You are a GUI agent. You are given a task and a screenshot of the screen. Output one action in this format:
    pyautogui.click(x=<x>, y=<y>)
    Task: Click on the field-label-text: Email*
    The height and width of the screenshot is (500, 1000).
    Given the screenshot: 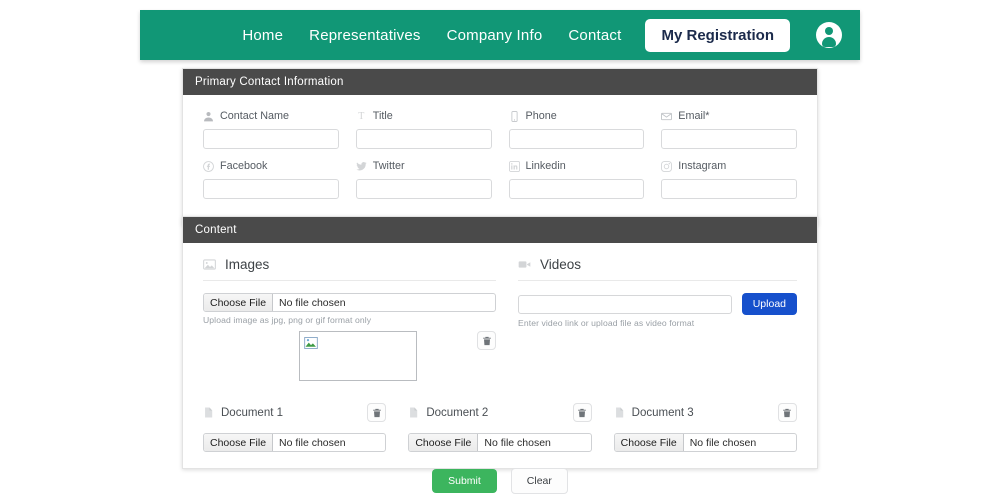 What is the action you would take?
    pyautogui.click(x=694, y=116)
    